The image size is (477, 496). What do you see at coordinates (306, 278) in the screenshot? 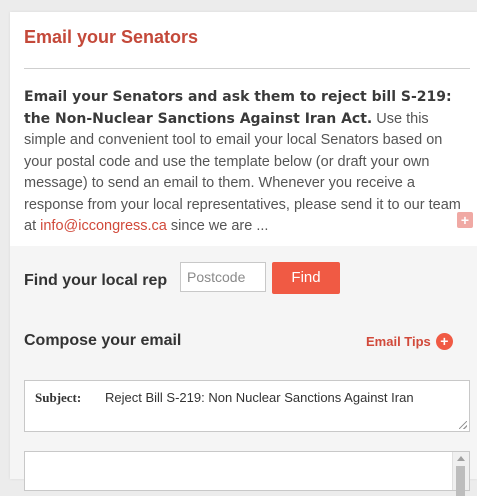
I see `find-button: Find` at bounding box center [306, 278].